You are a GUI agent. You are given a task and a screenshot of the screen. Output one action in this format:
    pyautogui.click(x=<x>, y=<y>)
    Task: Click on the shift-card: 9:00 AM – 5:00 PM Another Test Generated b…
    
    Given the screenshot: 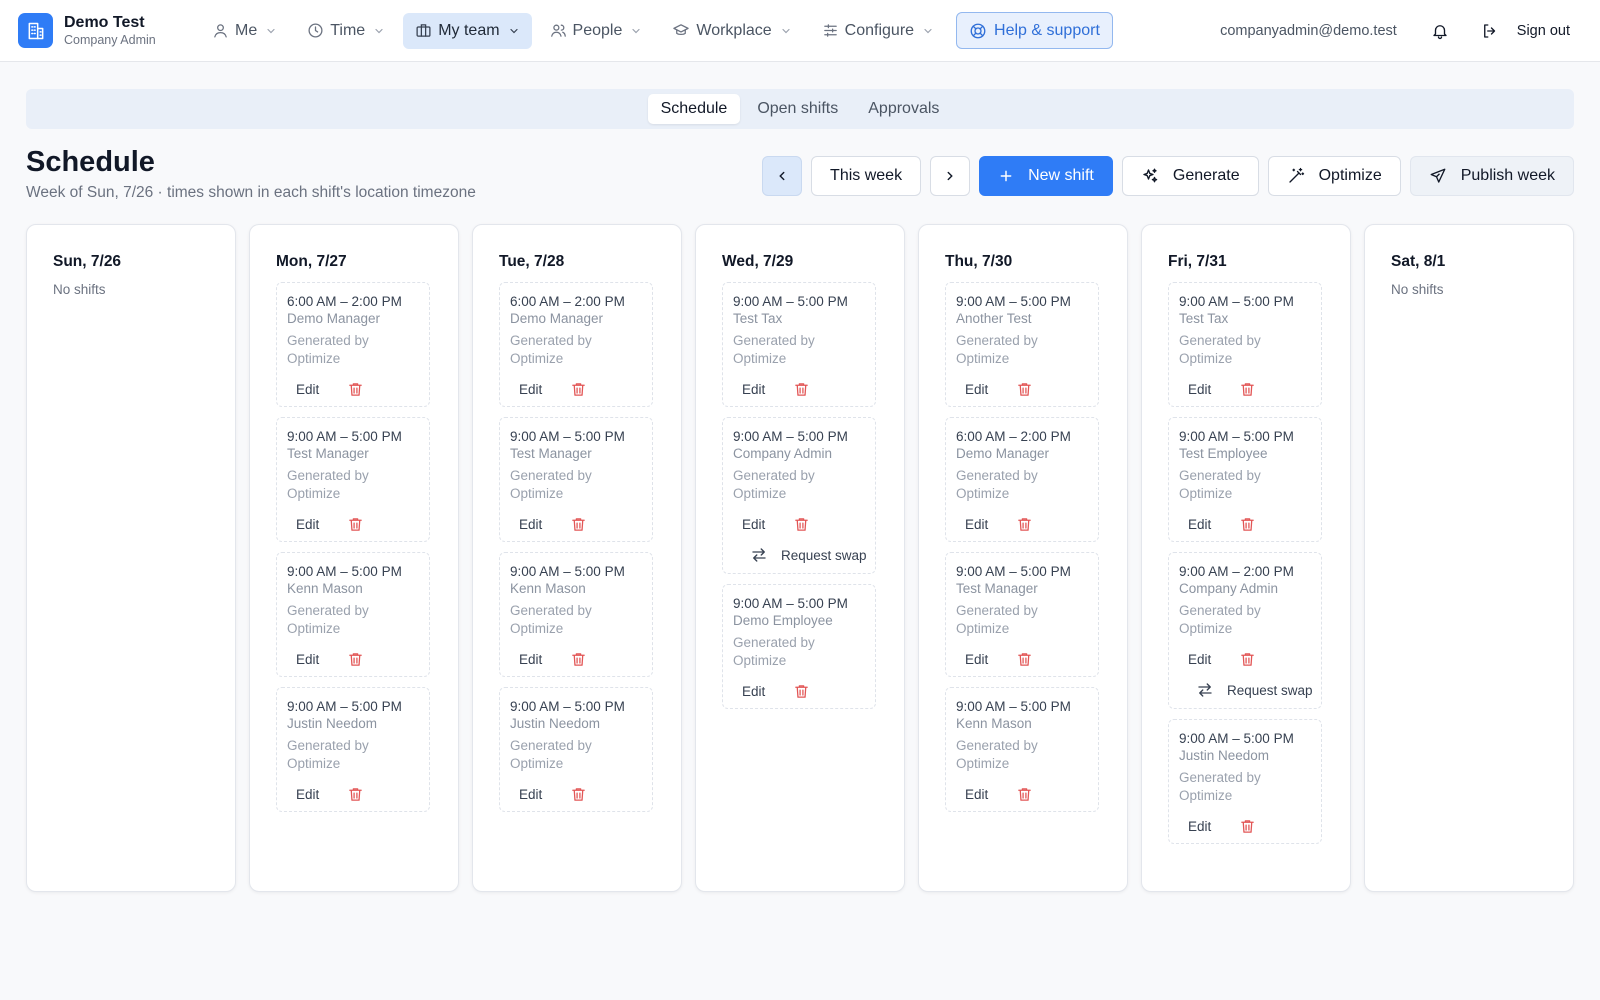 What is the action you would take?
    pyautogui.click(x=1022, y=344)
    